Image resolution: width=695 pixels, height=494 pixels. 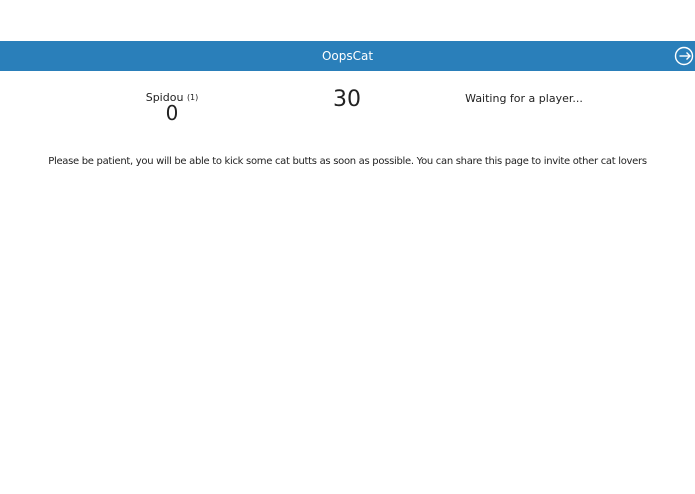 I want to click on logout-button, so click(x=684, y=56).